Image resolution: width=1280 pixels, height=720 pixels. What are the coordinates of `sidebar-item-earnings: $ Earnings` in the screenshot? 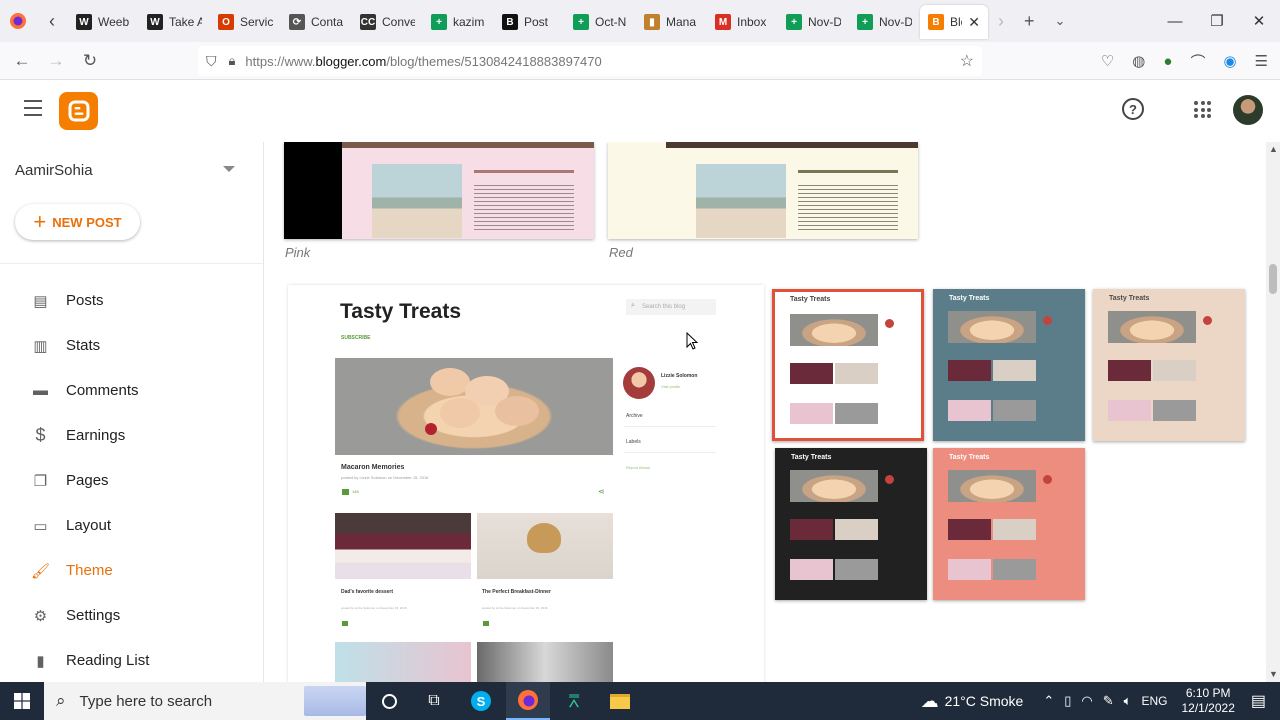 It's located at (131, 435).